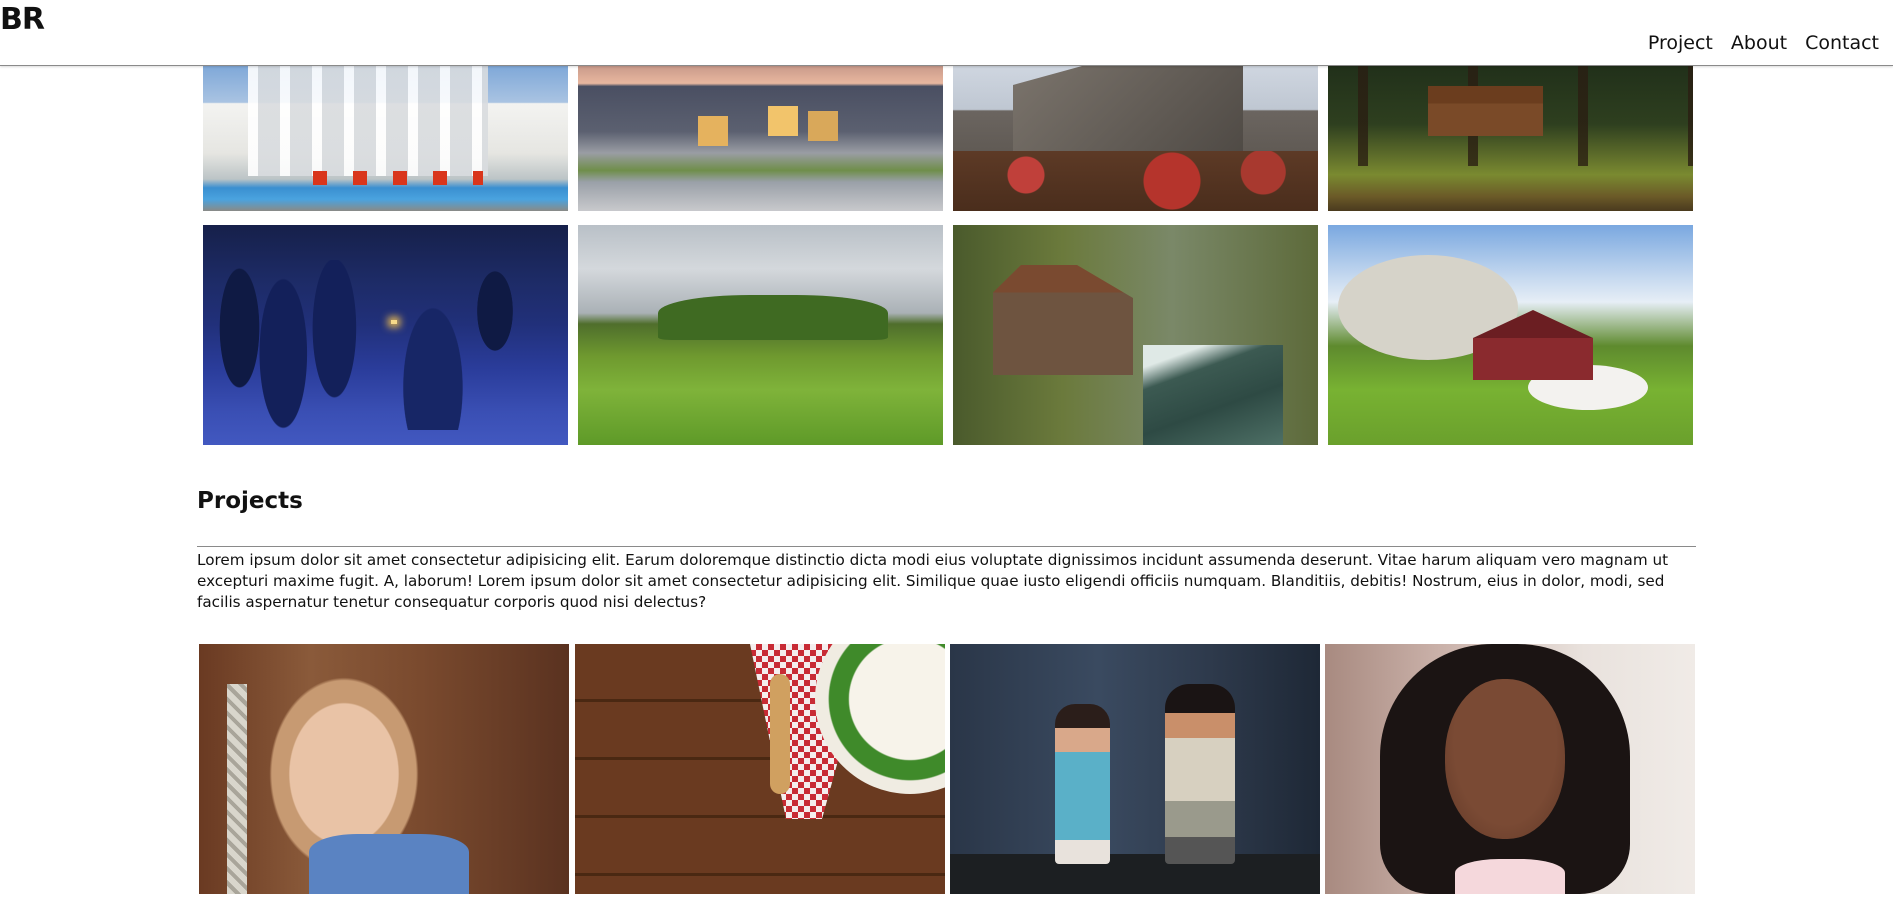  What do you see at coordinates (250, 501) in the screenshot?
I see `section-title: Projects` at bounding box center [250, 501].